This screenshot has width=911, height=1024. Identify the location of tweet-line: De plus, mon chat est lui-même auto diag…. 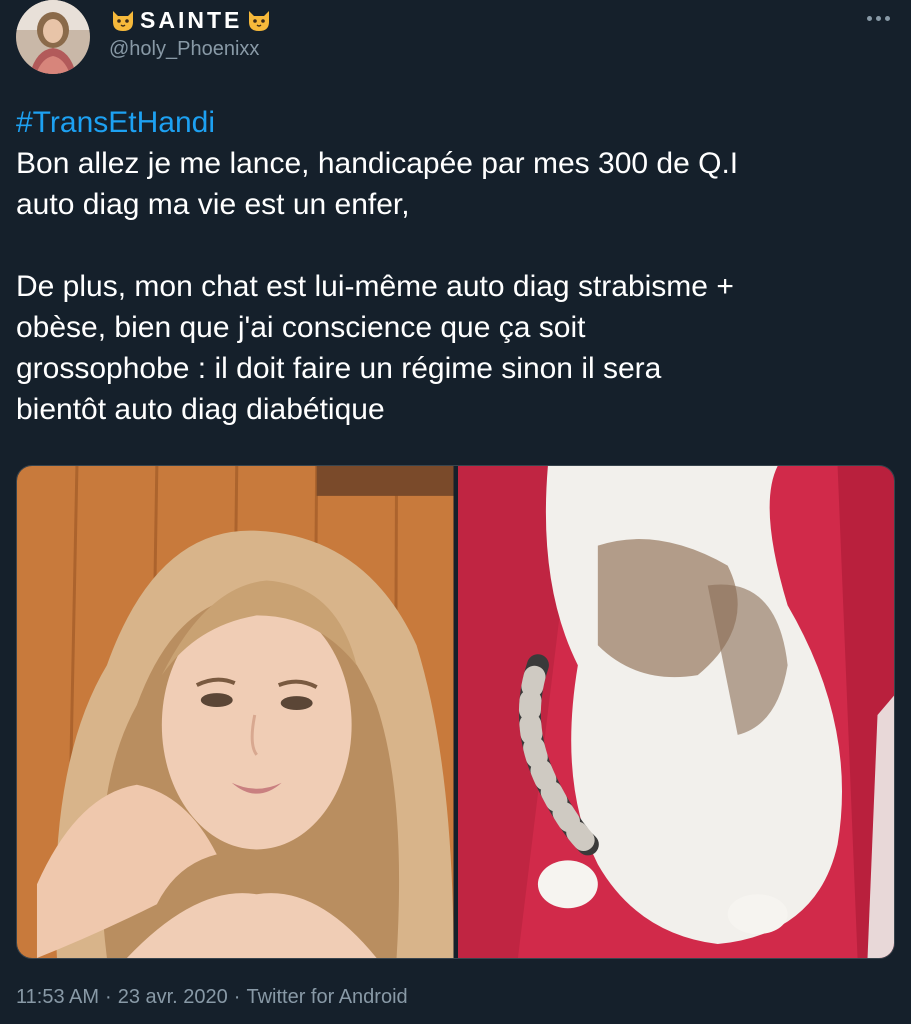
(375, 286).